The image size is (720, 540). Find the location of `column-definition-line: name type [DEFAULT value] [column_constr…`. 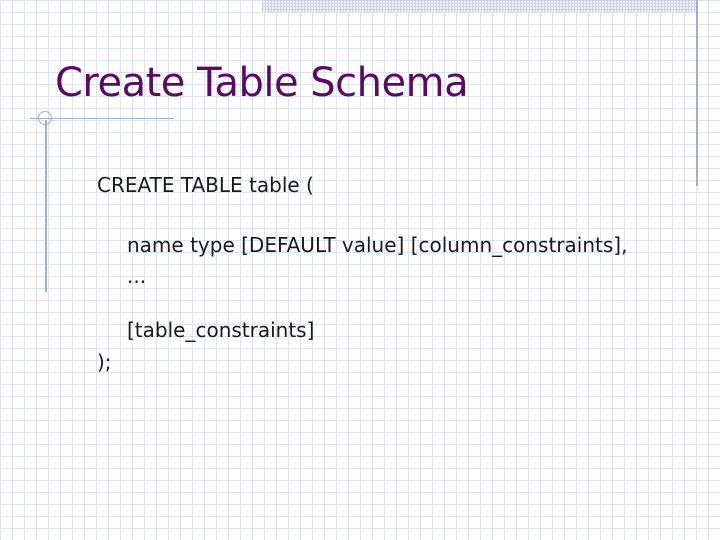

column-definition-line: name type [DEFAULT value] [column_constr… is located at coordinates (377, 245).